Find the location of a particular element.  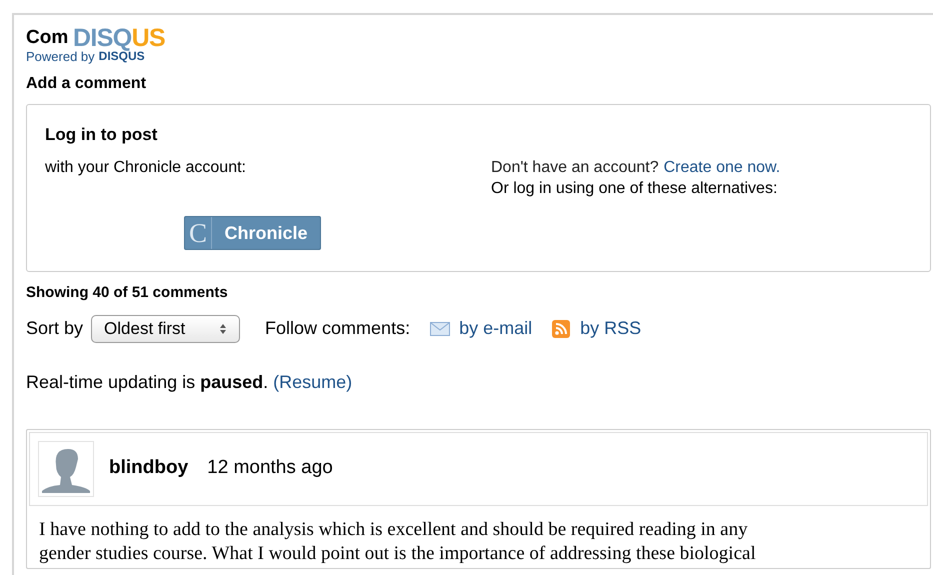

create-account-link: Create one now. is located at coordinates (722, 167).